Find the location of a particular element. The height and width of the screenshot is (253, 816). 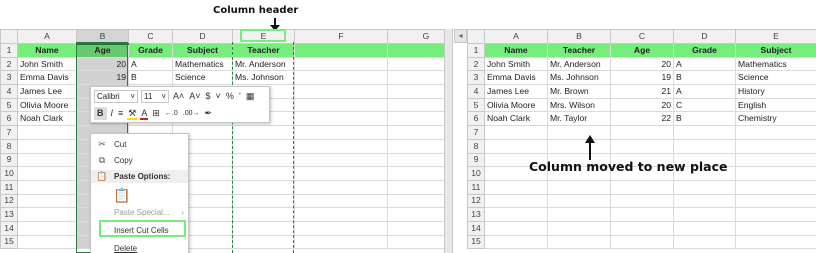

cell-f7 is located at coordinates (341, 132).